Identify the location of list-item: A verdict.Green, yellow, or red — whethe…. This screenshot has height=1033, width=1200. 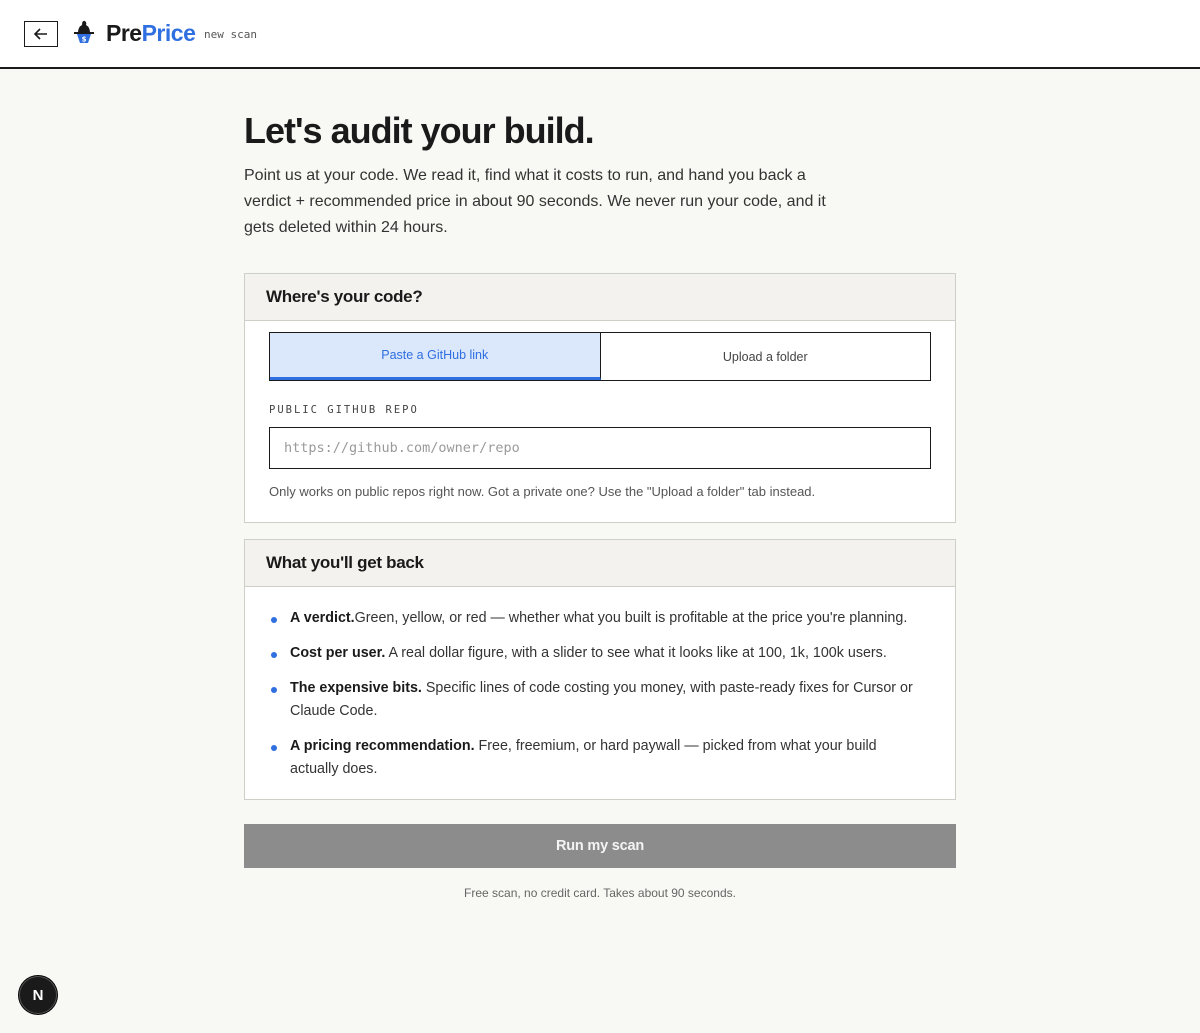
(599, 618).